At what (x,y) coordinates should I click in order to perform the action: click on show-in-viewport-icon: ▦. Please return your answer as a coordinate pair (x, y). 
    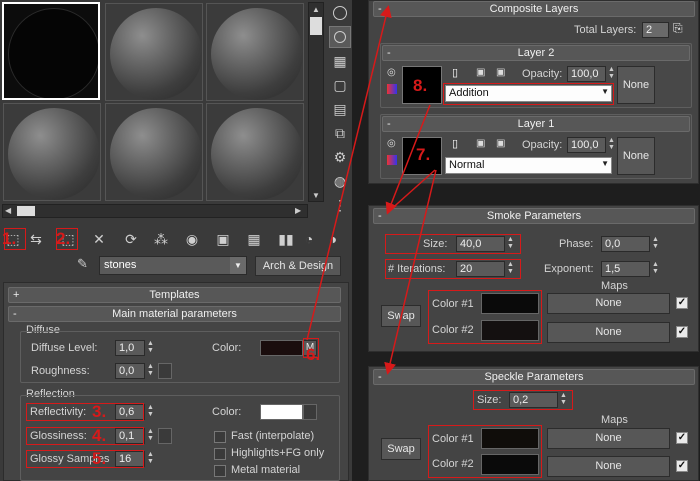
    Looking at the image, I should click on (254, 239).